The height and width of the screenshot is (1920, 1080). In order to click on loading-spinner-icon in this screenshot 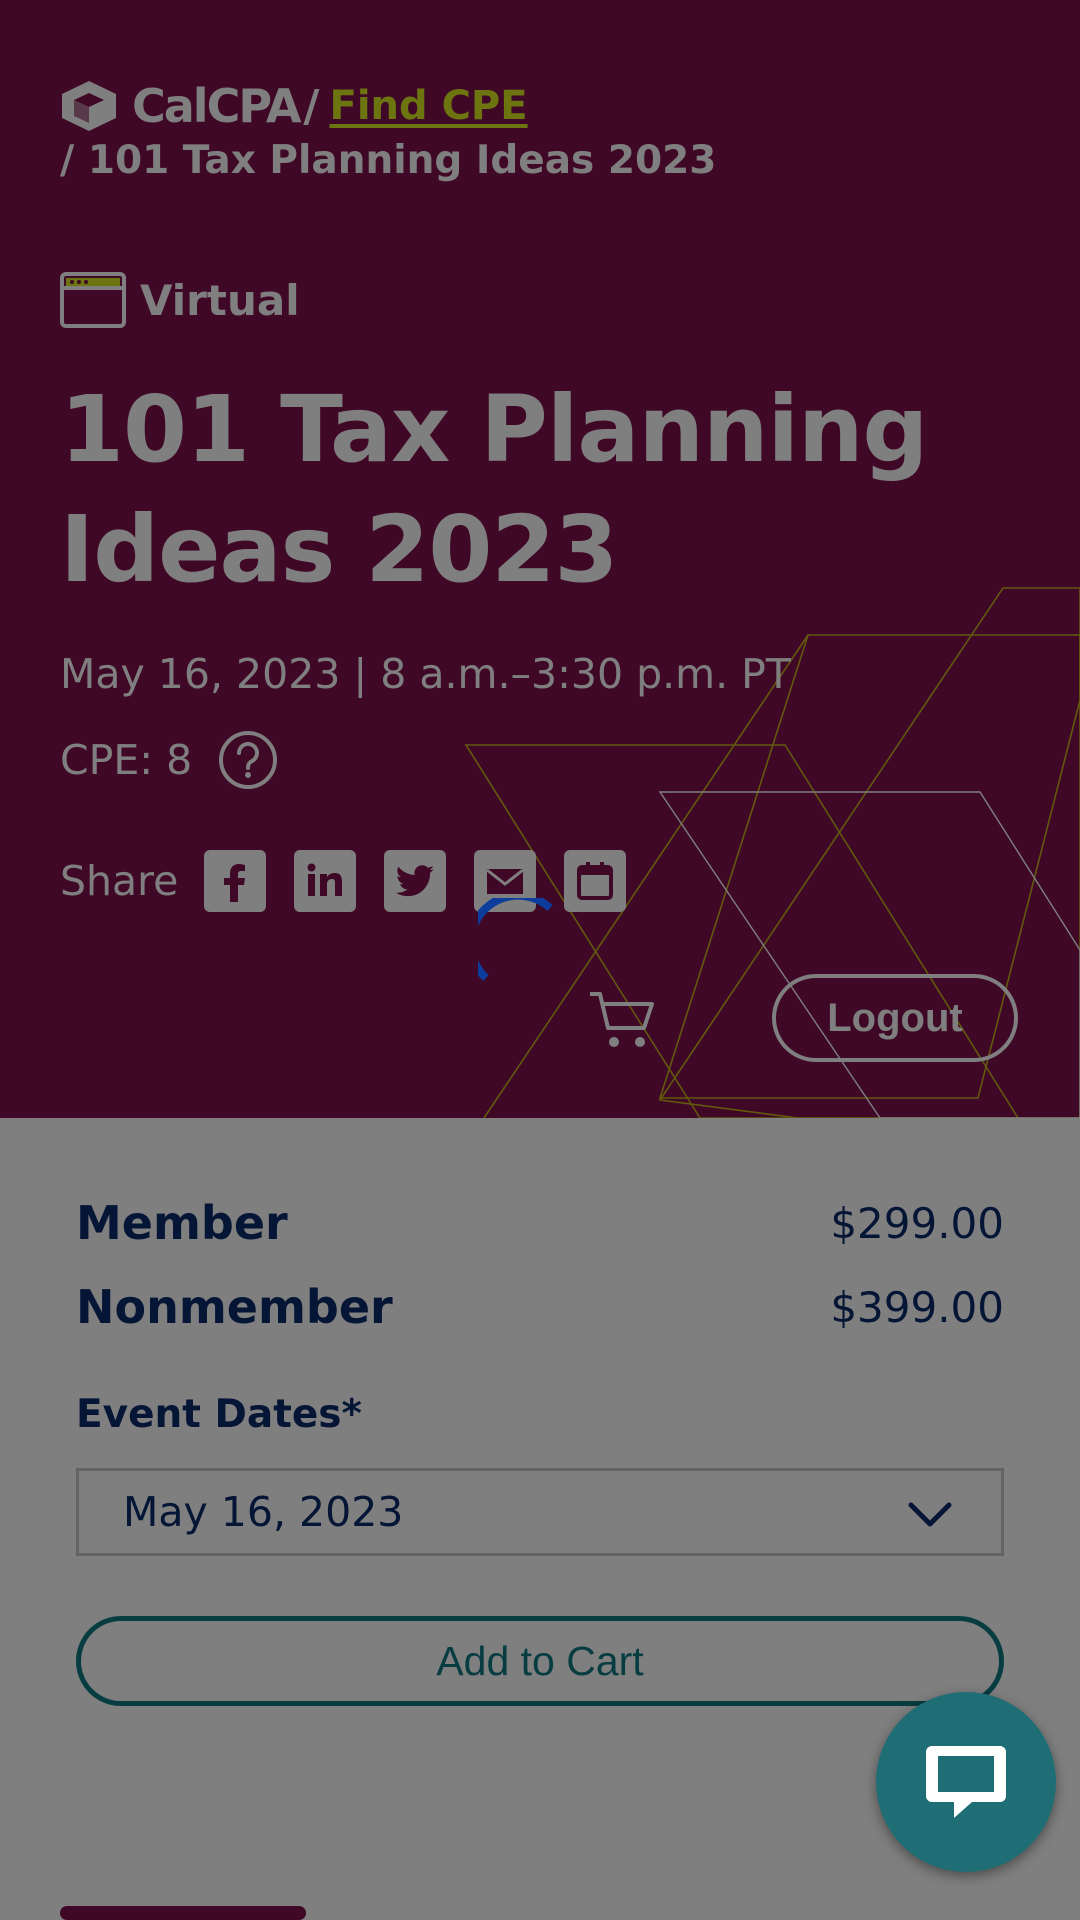, I will do `click(515, 939)`.